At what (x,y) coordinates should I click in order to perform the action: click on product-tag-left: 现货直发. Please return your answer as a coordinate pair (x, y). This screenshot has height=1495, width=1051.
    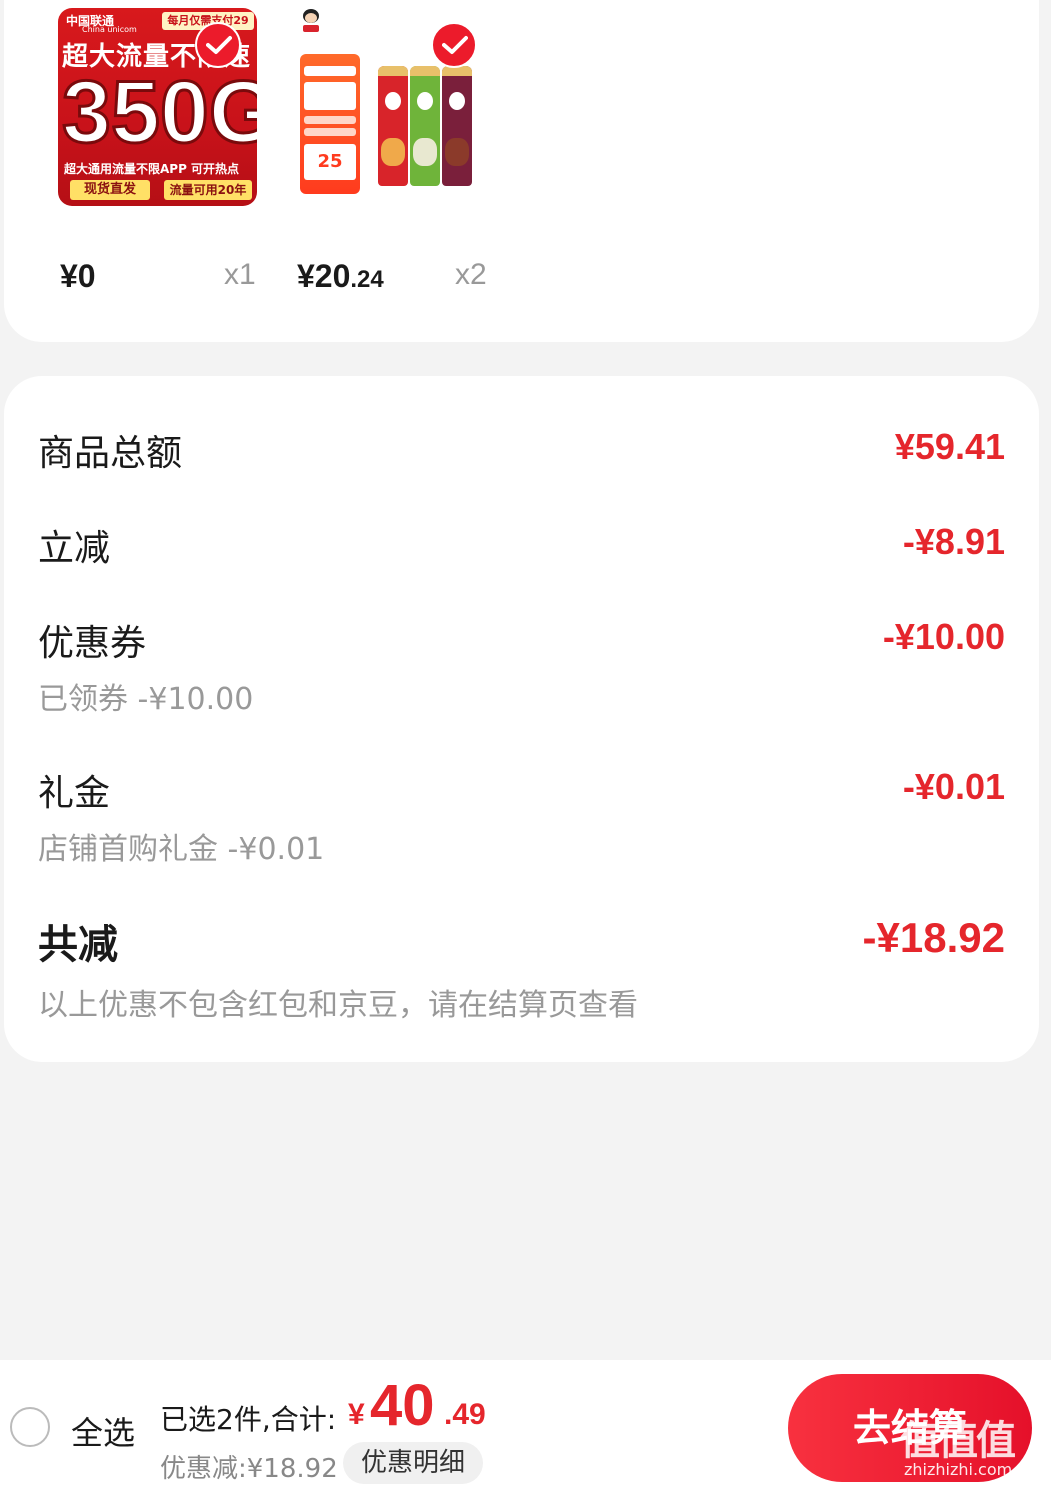
    Looking at the image, I should click on (110, 190).